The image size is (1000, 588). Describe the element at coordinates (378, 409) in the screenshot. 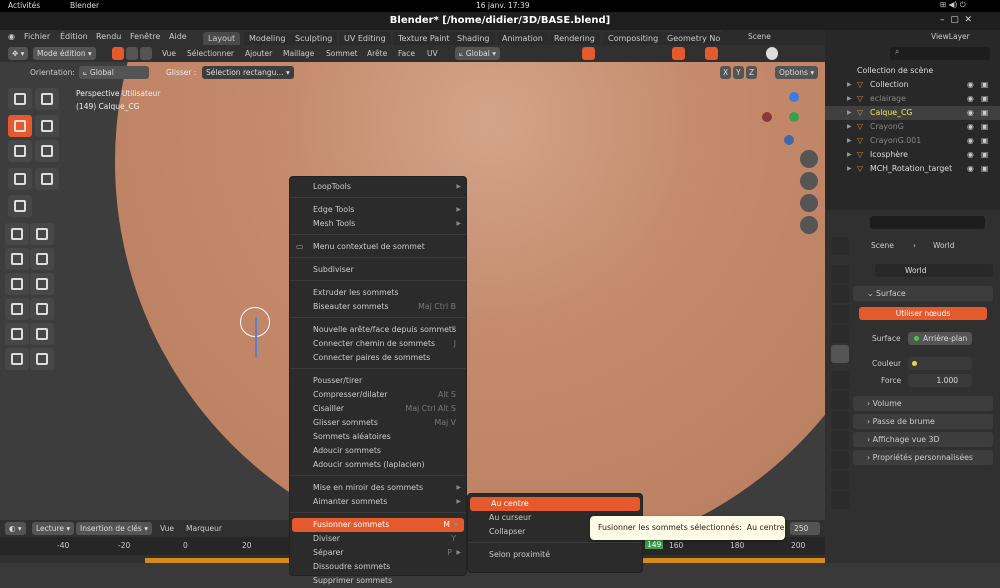

I see `menu-item-cisailler: Cisailler Maj Ctrl Alt S` at that location.